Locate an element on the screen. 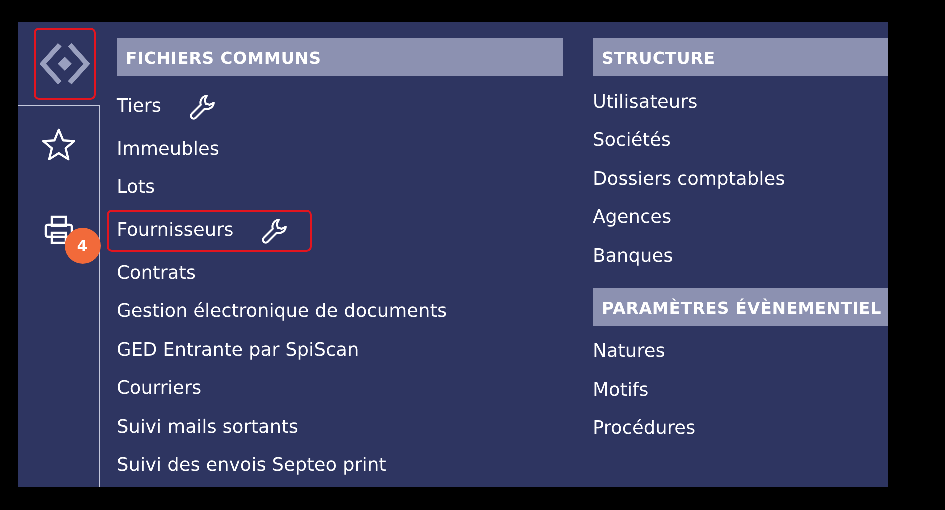  section-header: STRUCTURE is located at coordinates (740, 57).